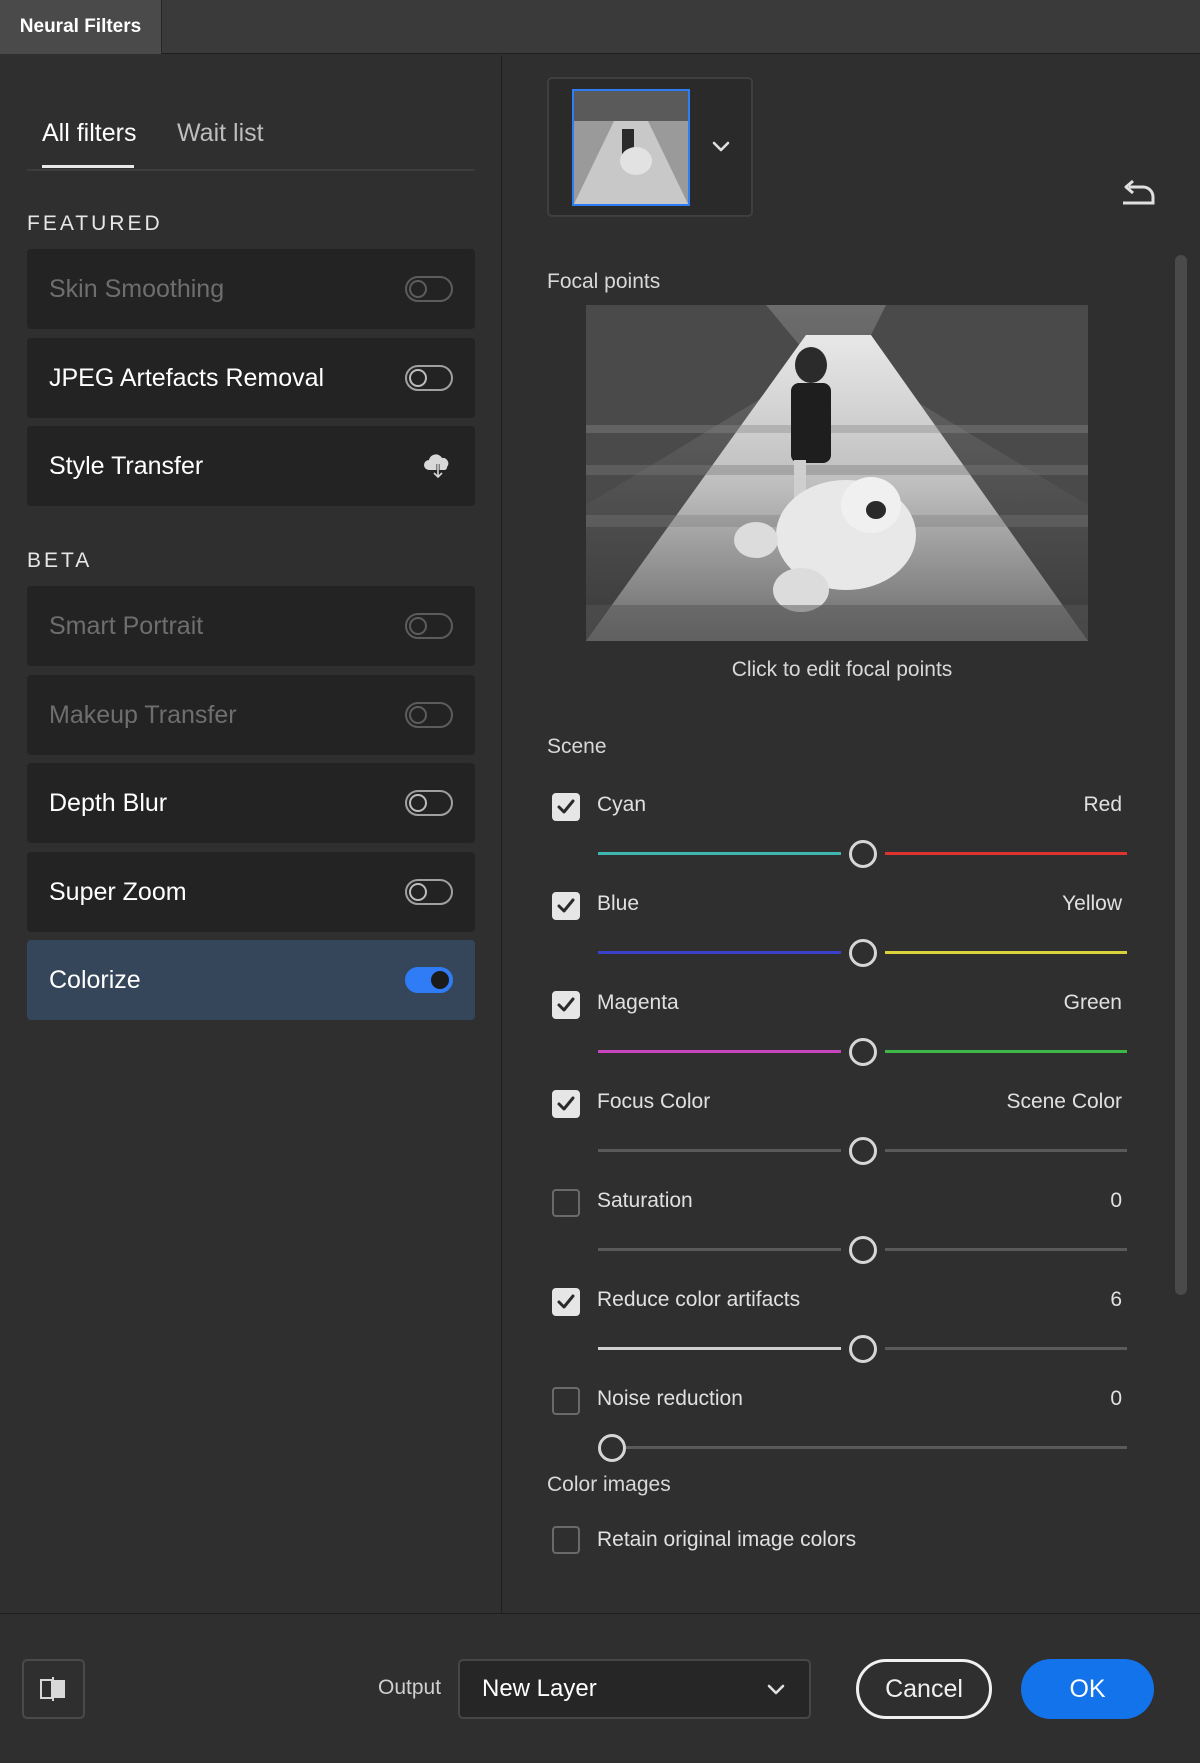 The image size is (1200, 1763). Describe the element at coordinates (837, 826) in the screenshot. I see `slider-row: Cyan Red` at that location.